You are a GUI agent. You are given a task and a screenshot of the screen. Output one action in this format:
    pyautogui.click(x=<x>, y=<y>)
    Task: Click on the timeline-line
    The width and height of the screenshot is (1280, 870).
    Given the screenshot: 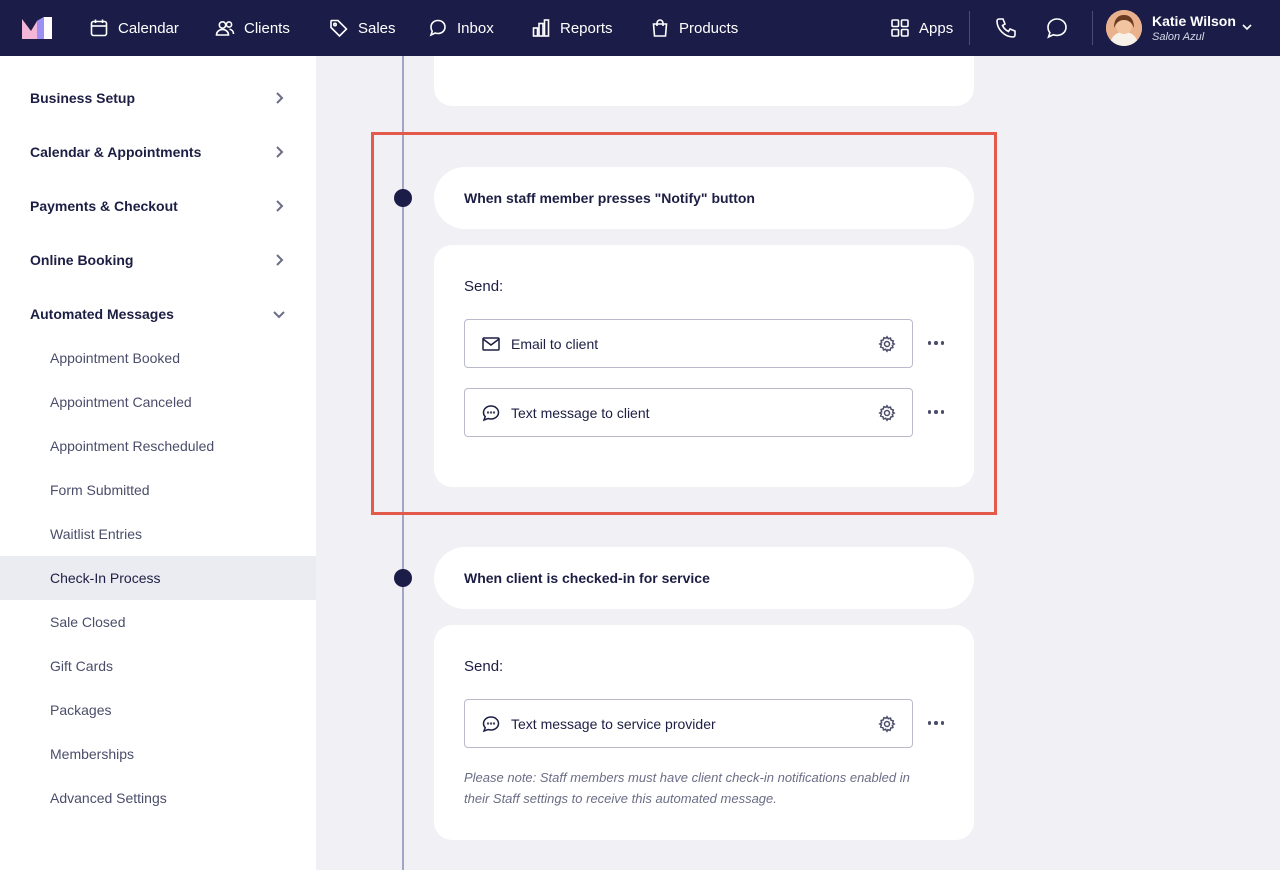 What is the action you would take?
    pyautogui.click(x=403, y=463)
    